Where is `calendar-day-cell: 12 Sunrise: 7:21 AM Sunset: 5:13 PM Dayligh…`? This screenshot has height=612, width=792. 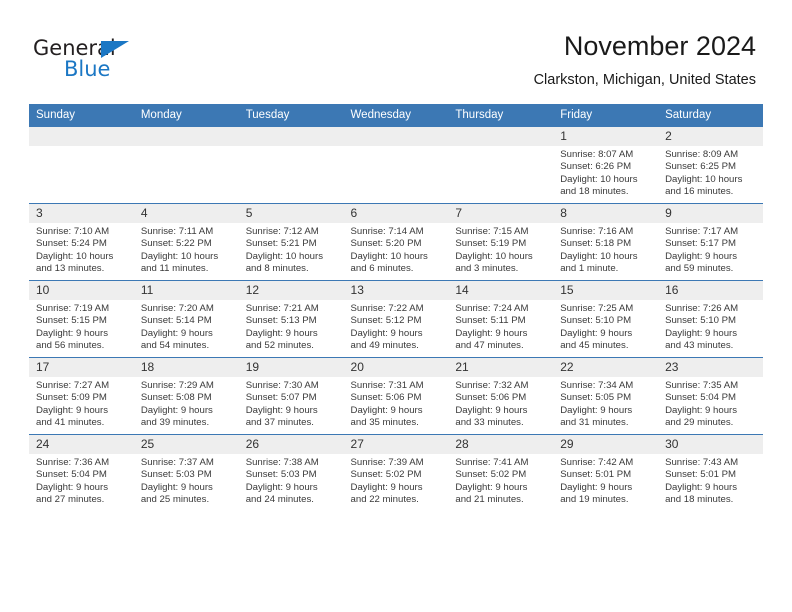 calendar-day-cell: 12 Sunrise: 7:21 AM Sunset: 5:13 PM Dayligh… is located at coordinates (291, 319).